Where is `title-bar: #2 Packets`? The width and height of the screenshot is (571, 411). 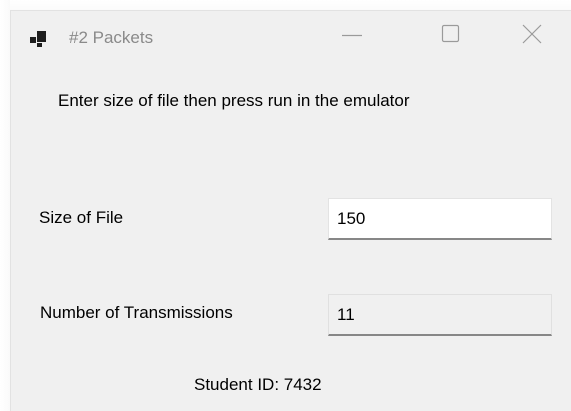 title-bar: #2 Packets is located at coordinates (291, 36).